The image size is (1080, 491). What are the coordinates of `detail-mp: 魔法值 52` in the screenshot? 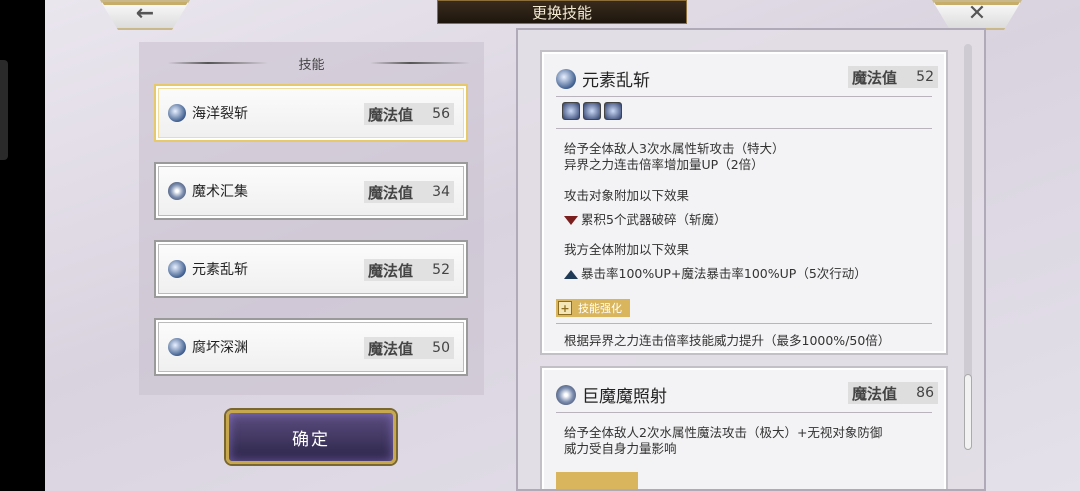 It's located at (893, 77).